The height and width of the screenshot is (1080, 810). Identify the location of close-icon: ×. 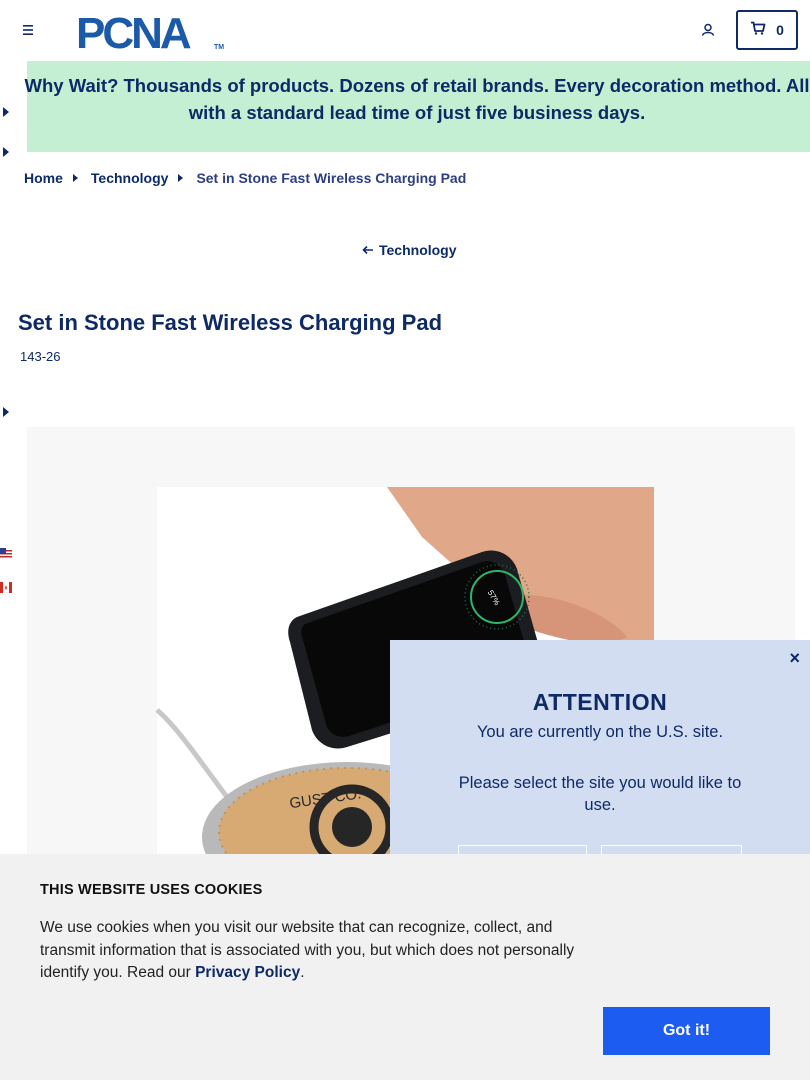
(794, 658).